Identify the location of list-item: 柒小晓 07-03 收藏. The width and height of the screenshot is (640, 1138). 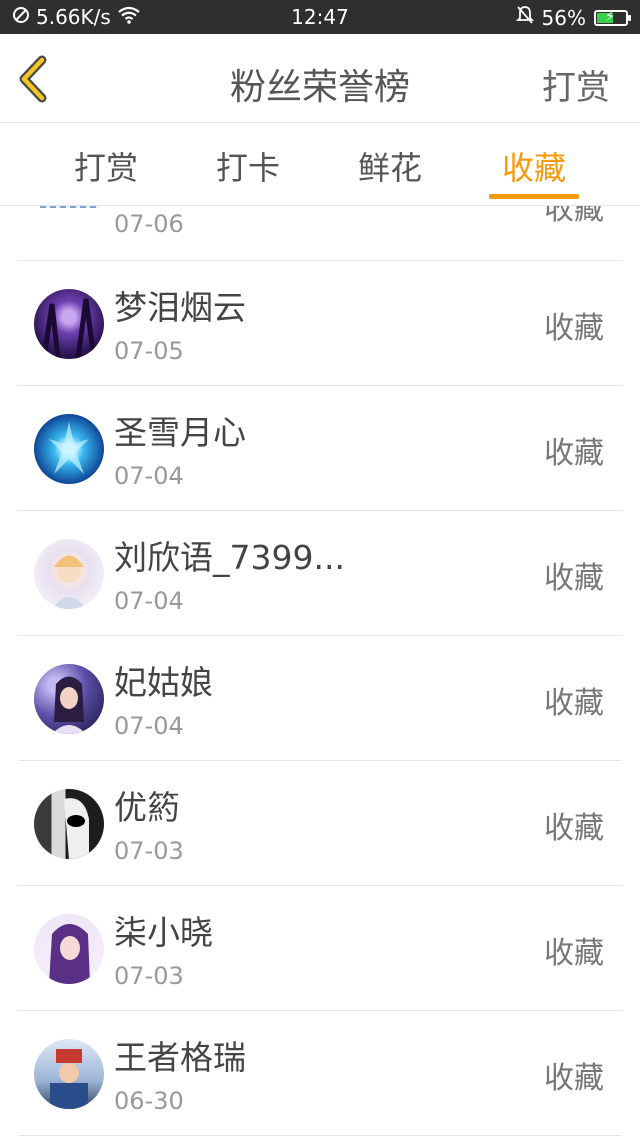
(320, 948).